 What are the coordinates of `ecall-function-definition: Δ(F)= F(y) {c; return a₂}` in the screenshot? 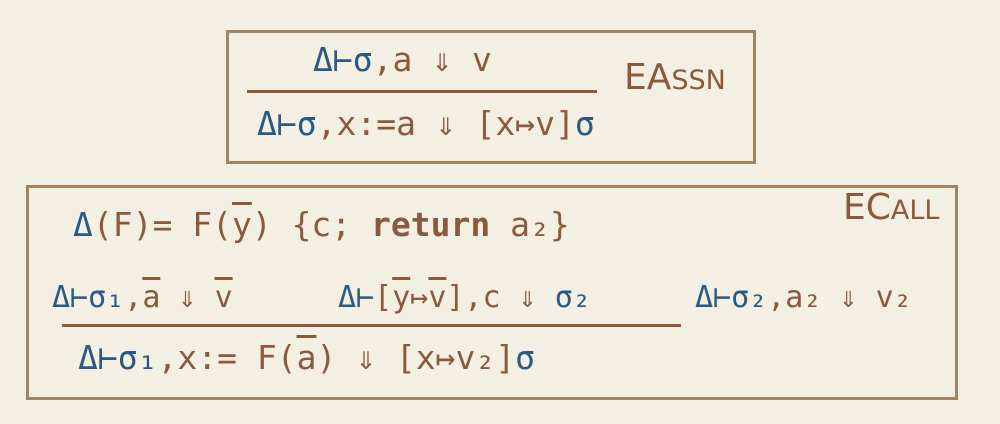 It's located at (321, 224).